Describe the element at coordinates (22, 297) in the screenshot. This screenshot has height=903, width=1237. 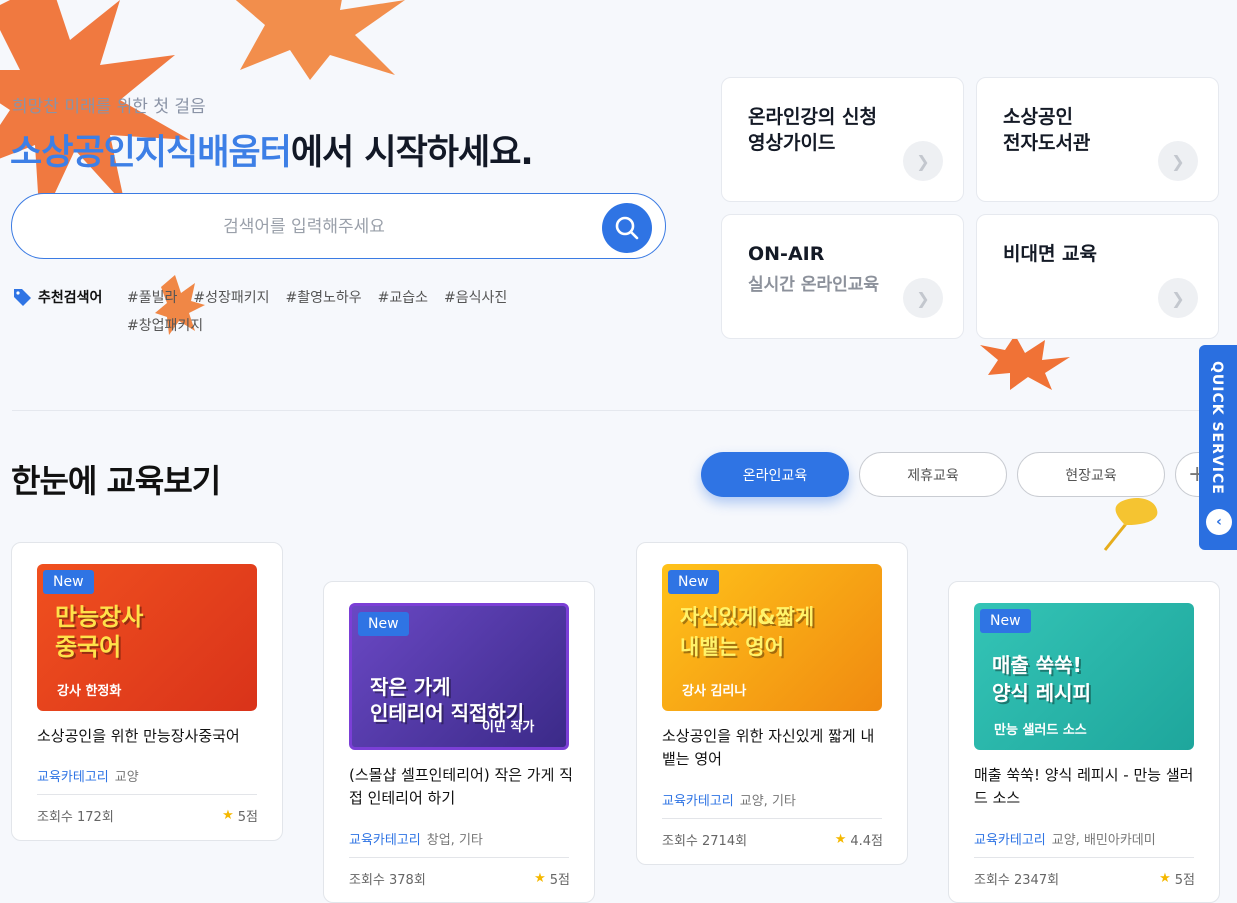
I see `tag-icon` at that location.